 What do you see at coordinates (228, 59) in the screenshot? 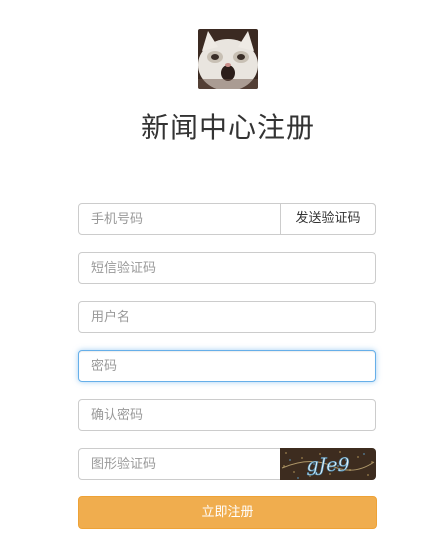
I see `avatar` at bounding box center [228, 59].